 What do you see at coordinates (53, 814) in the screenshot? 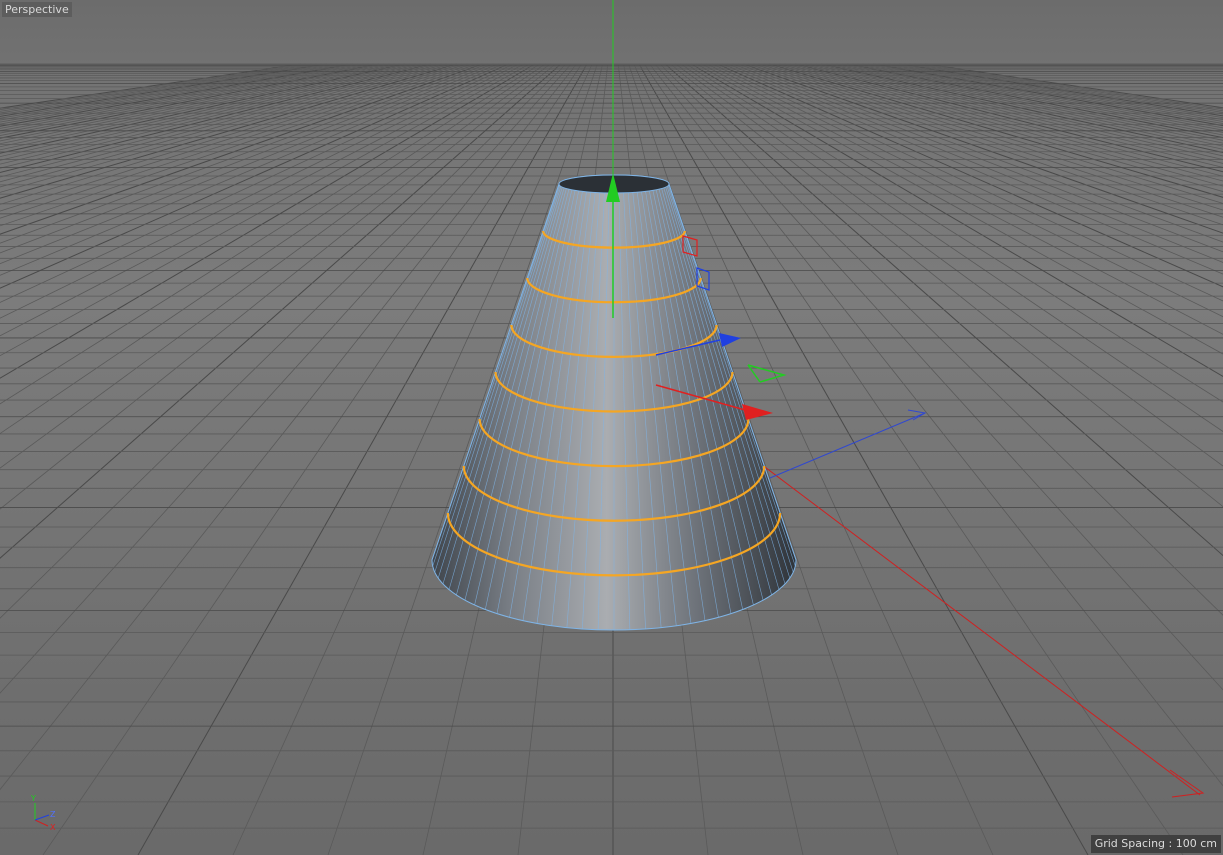
I see `indicator-z-label: Z` at bounding box center [53, 814].